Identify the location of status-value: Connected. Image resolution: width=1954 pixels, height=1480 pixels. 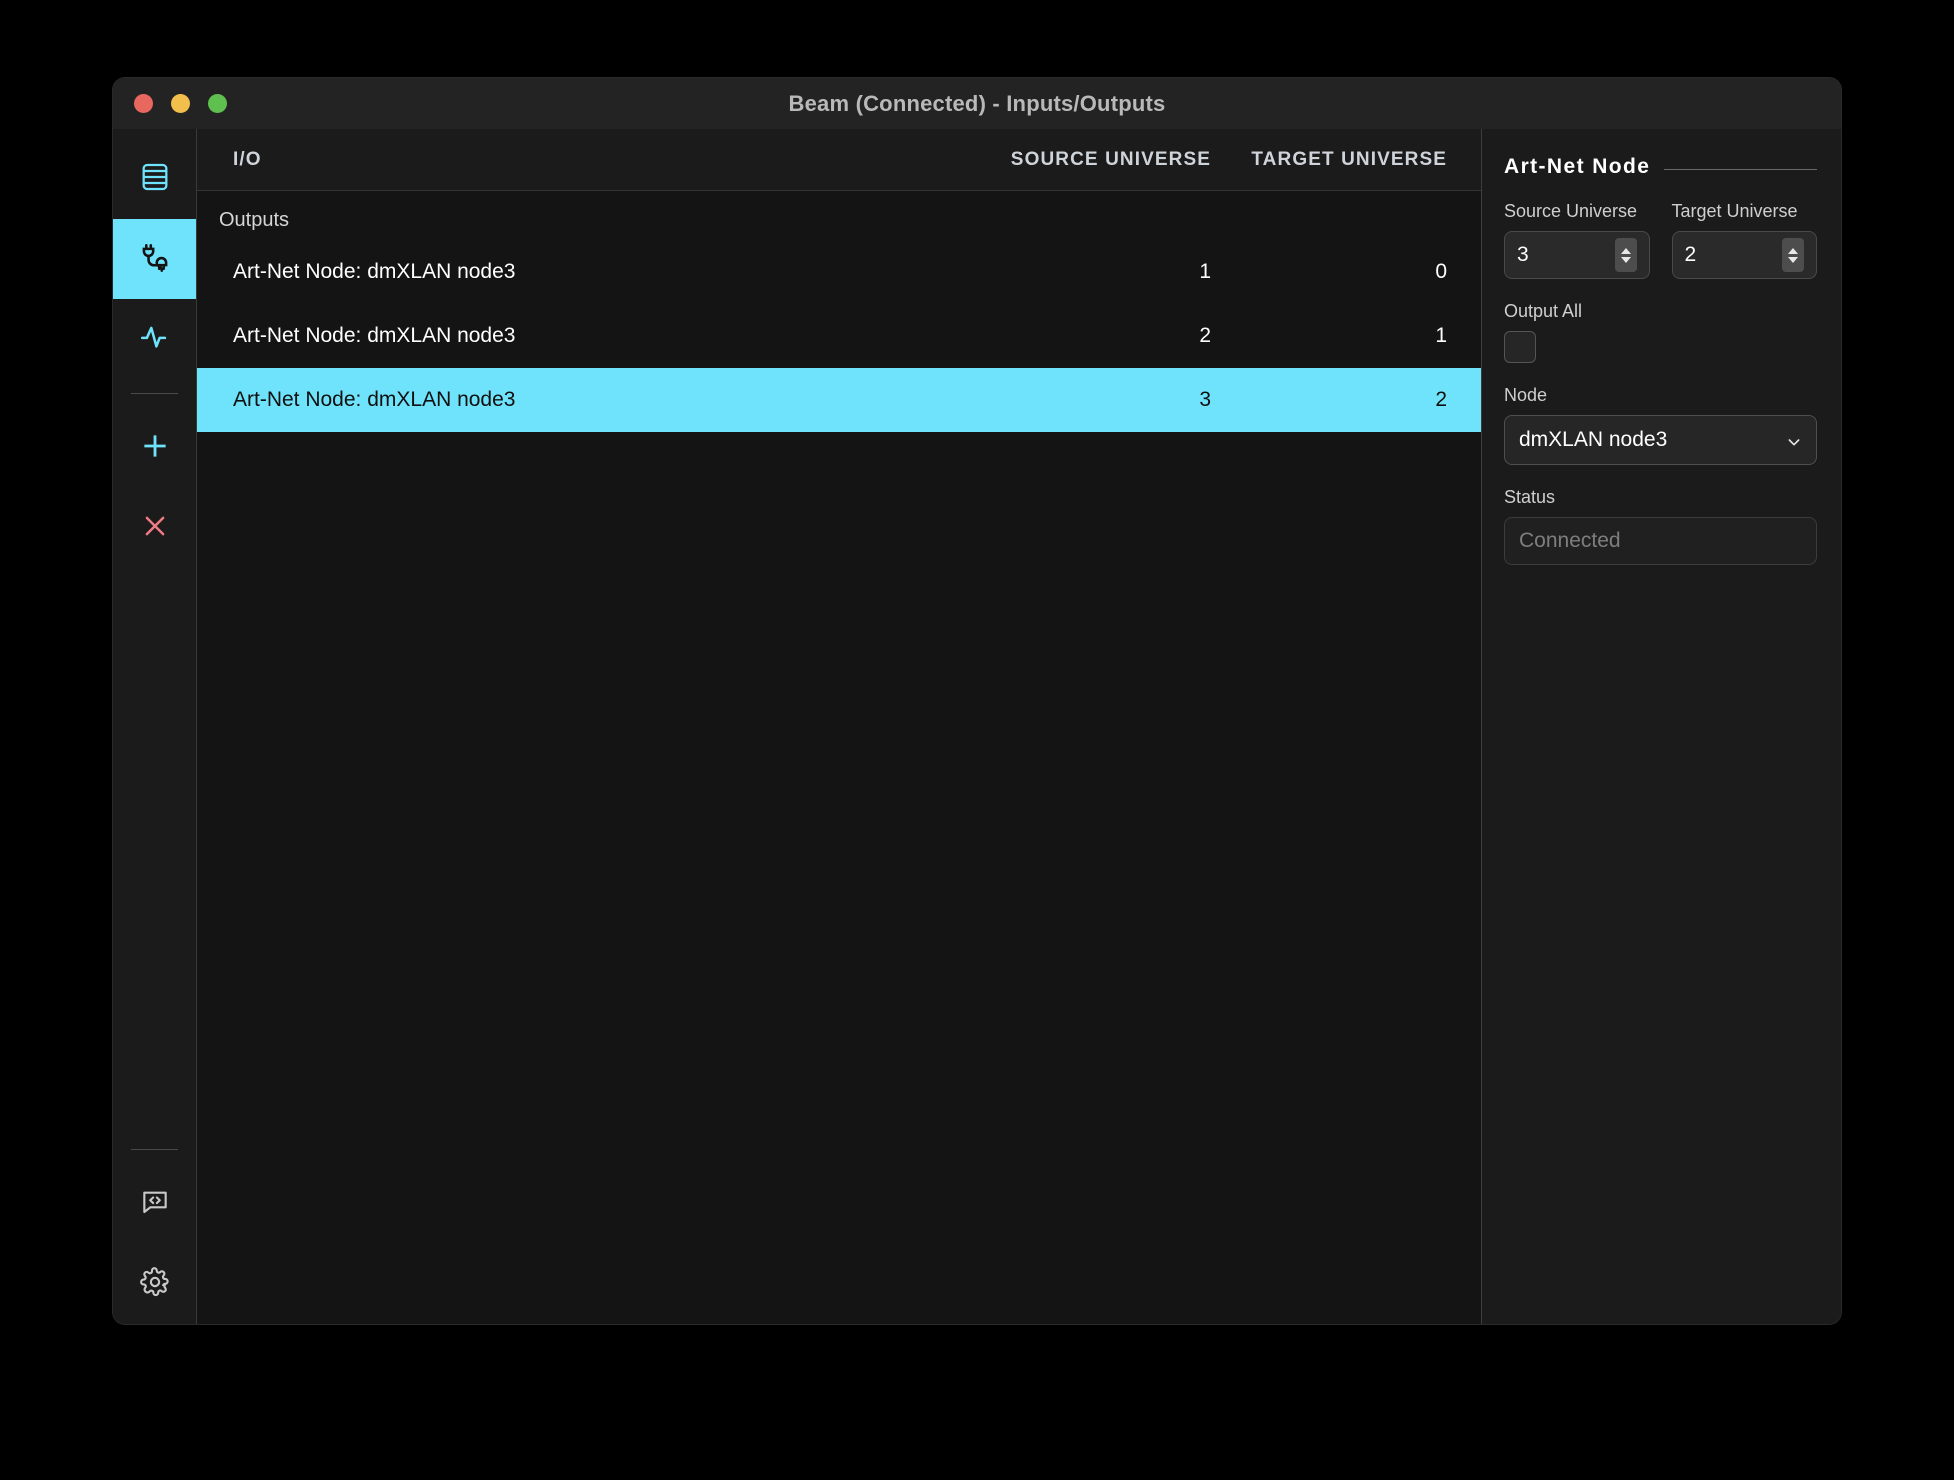
(1570, 540).